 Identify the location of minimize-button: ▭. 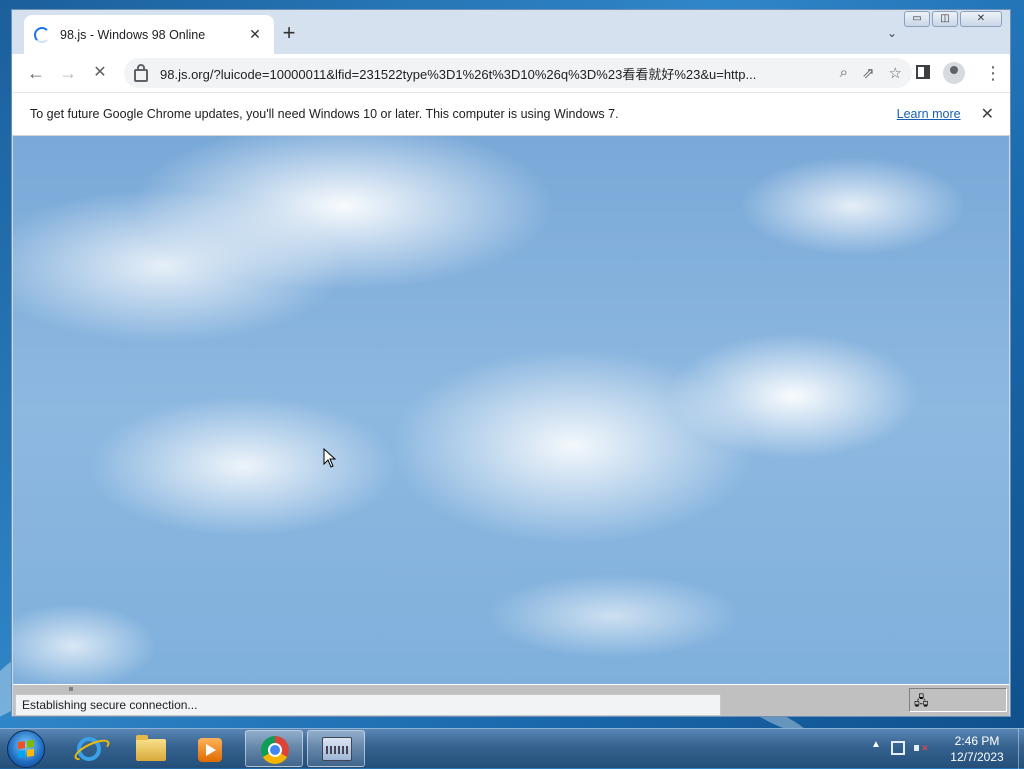
(917, 19).